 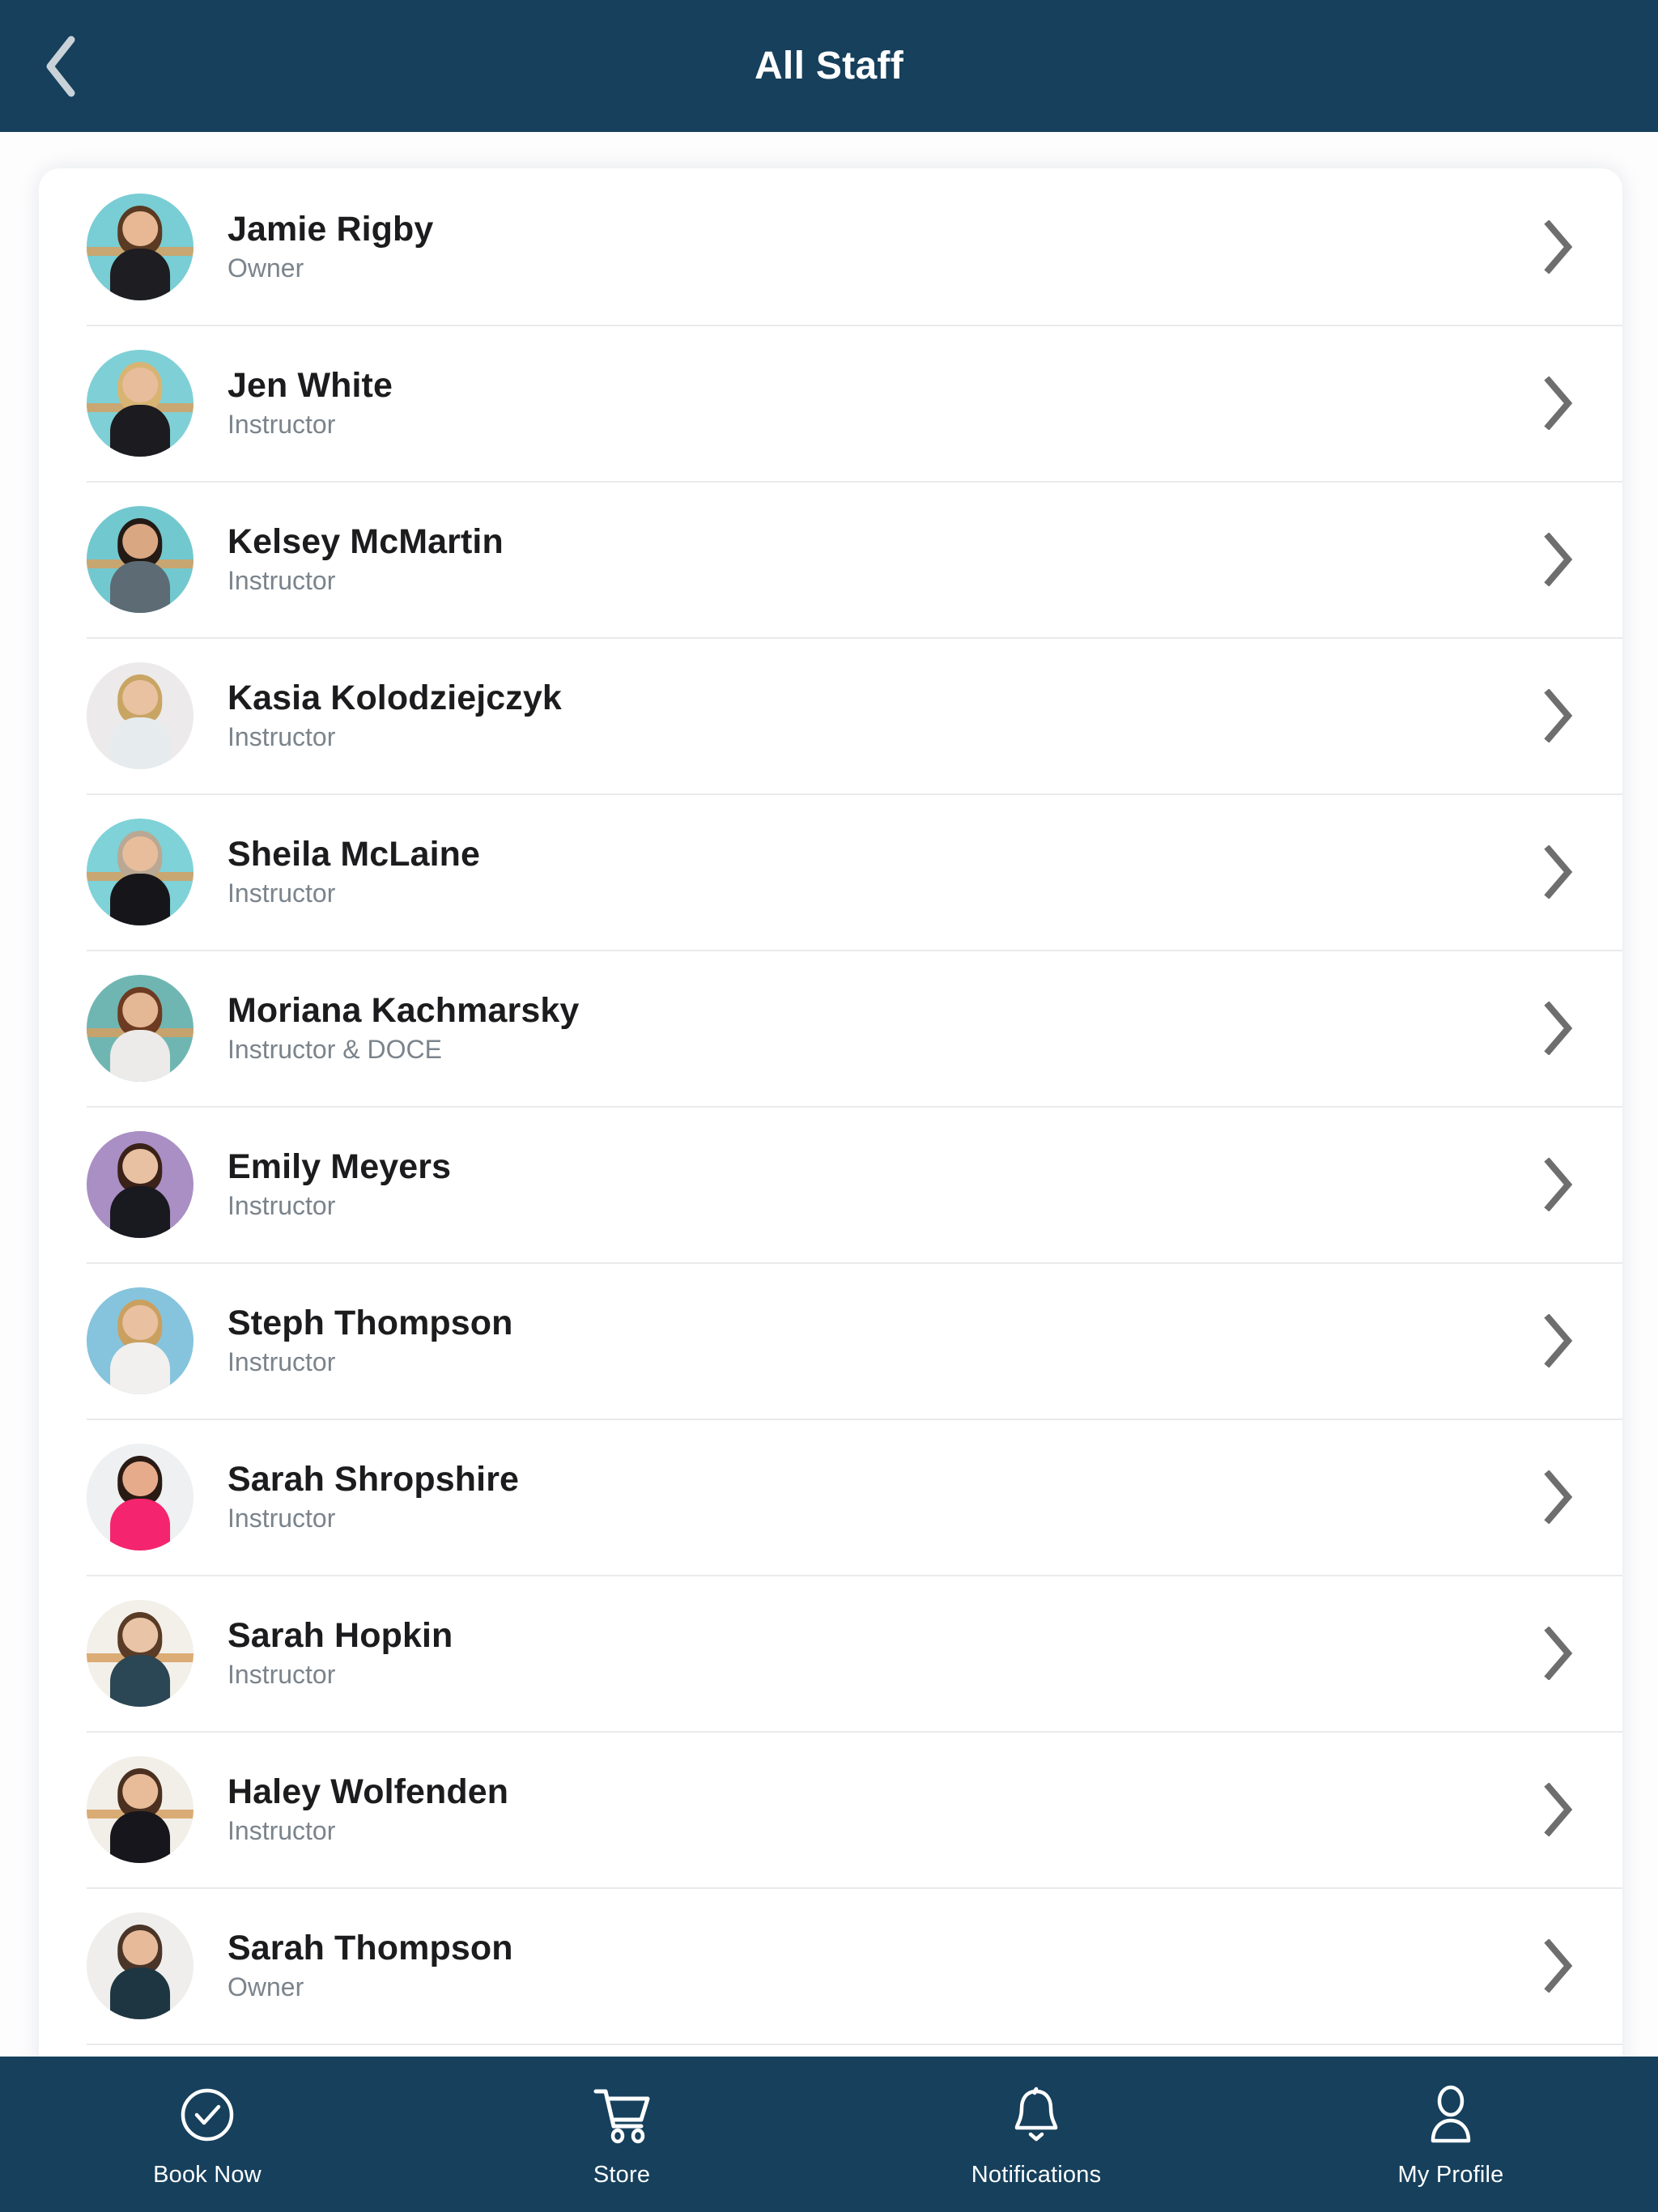 What do you see at coordinates (830, 403) in the screenshot?
I see `staff-list-item: Jen White Instructor` at bounding box center [830, 403].